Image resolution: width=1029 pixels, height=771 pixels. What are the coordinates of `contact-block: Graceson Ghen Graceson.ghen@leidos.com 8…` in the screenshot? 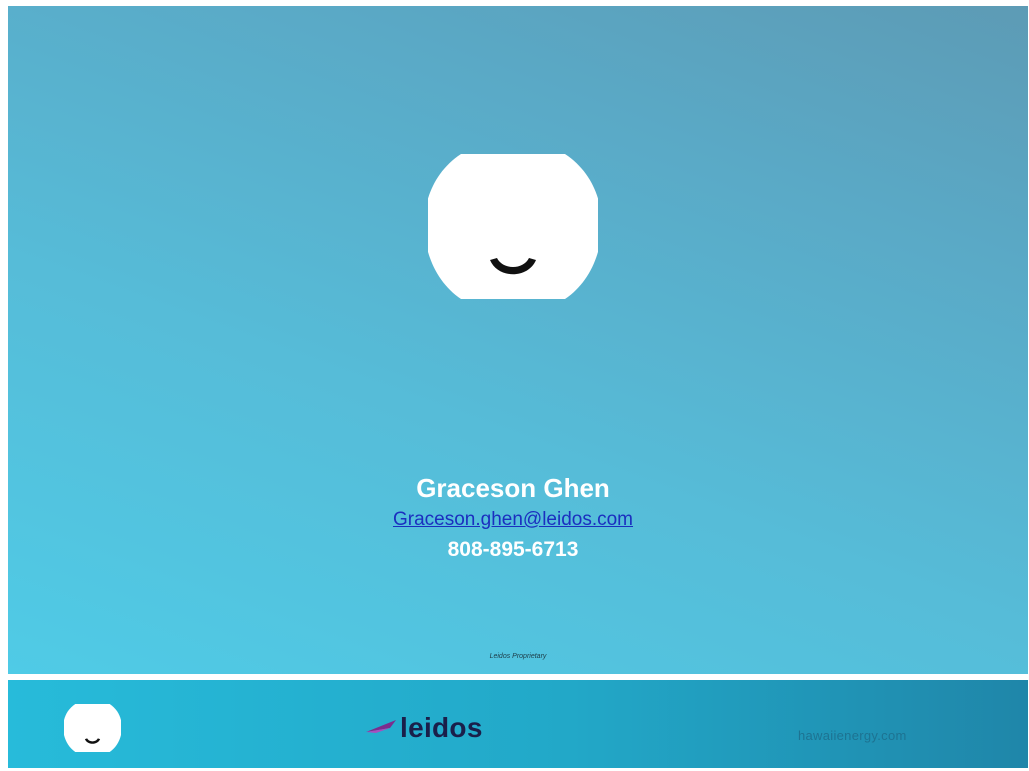 It's located at (513, 518).